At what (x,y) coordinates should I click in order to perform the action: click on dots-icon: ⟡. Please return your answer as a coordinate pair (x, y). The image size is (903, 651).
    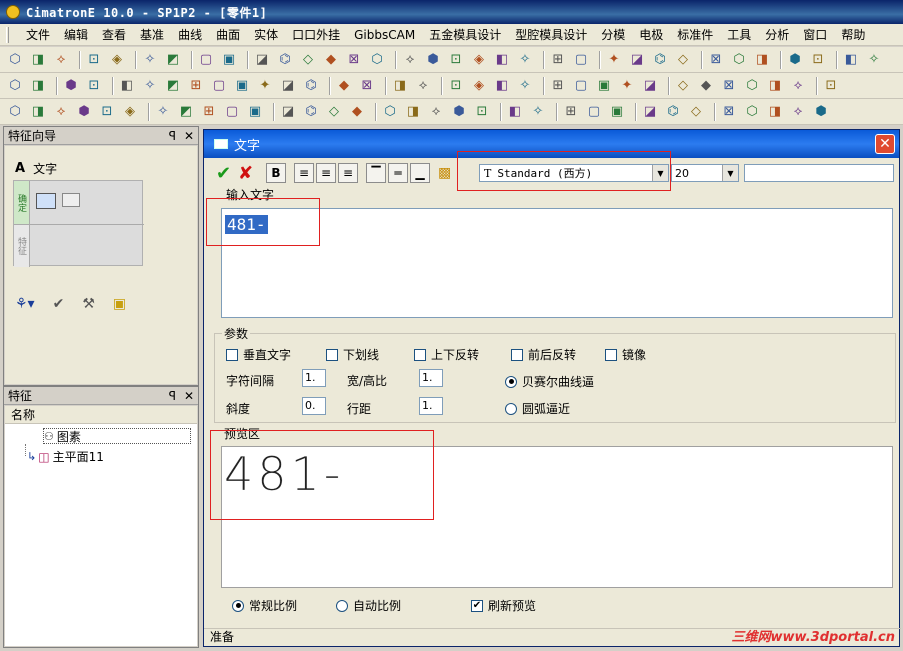
    Looking at the image, I should click on (436, 112).